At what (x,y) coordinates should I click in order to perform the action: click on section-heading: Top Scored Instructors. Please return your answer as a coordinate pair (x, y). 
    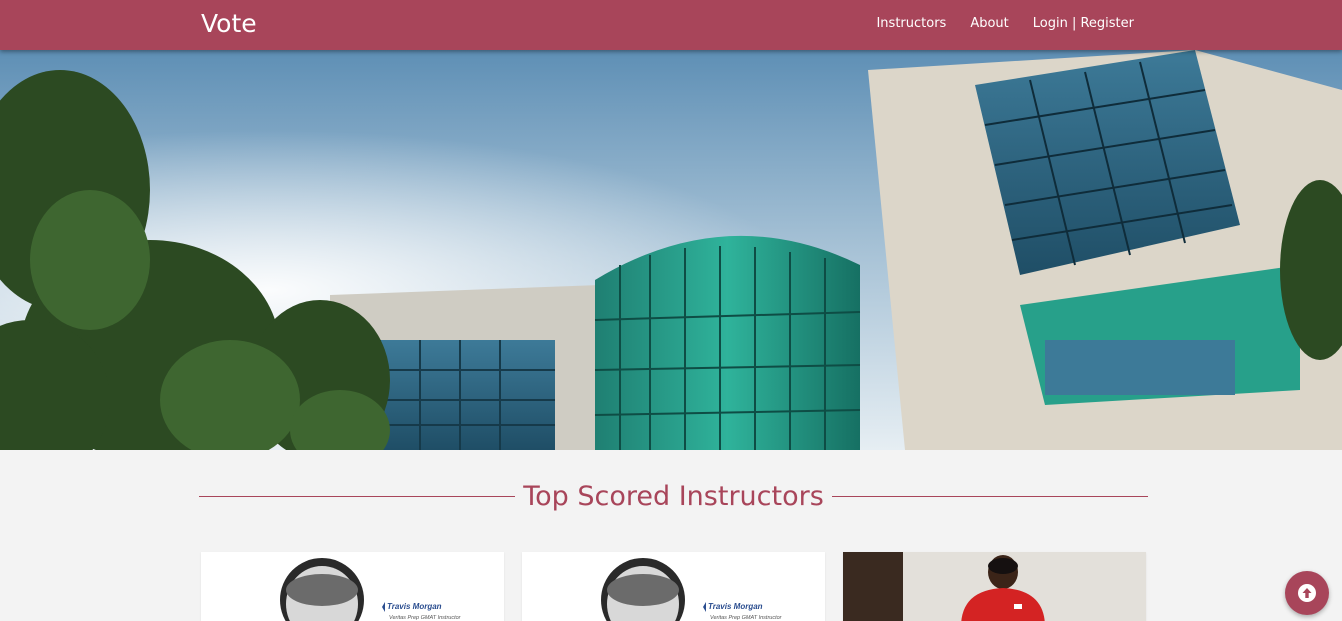
    Looking at the image, I should click on (674, 496).